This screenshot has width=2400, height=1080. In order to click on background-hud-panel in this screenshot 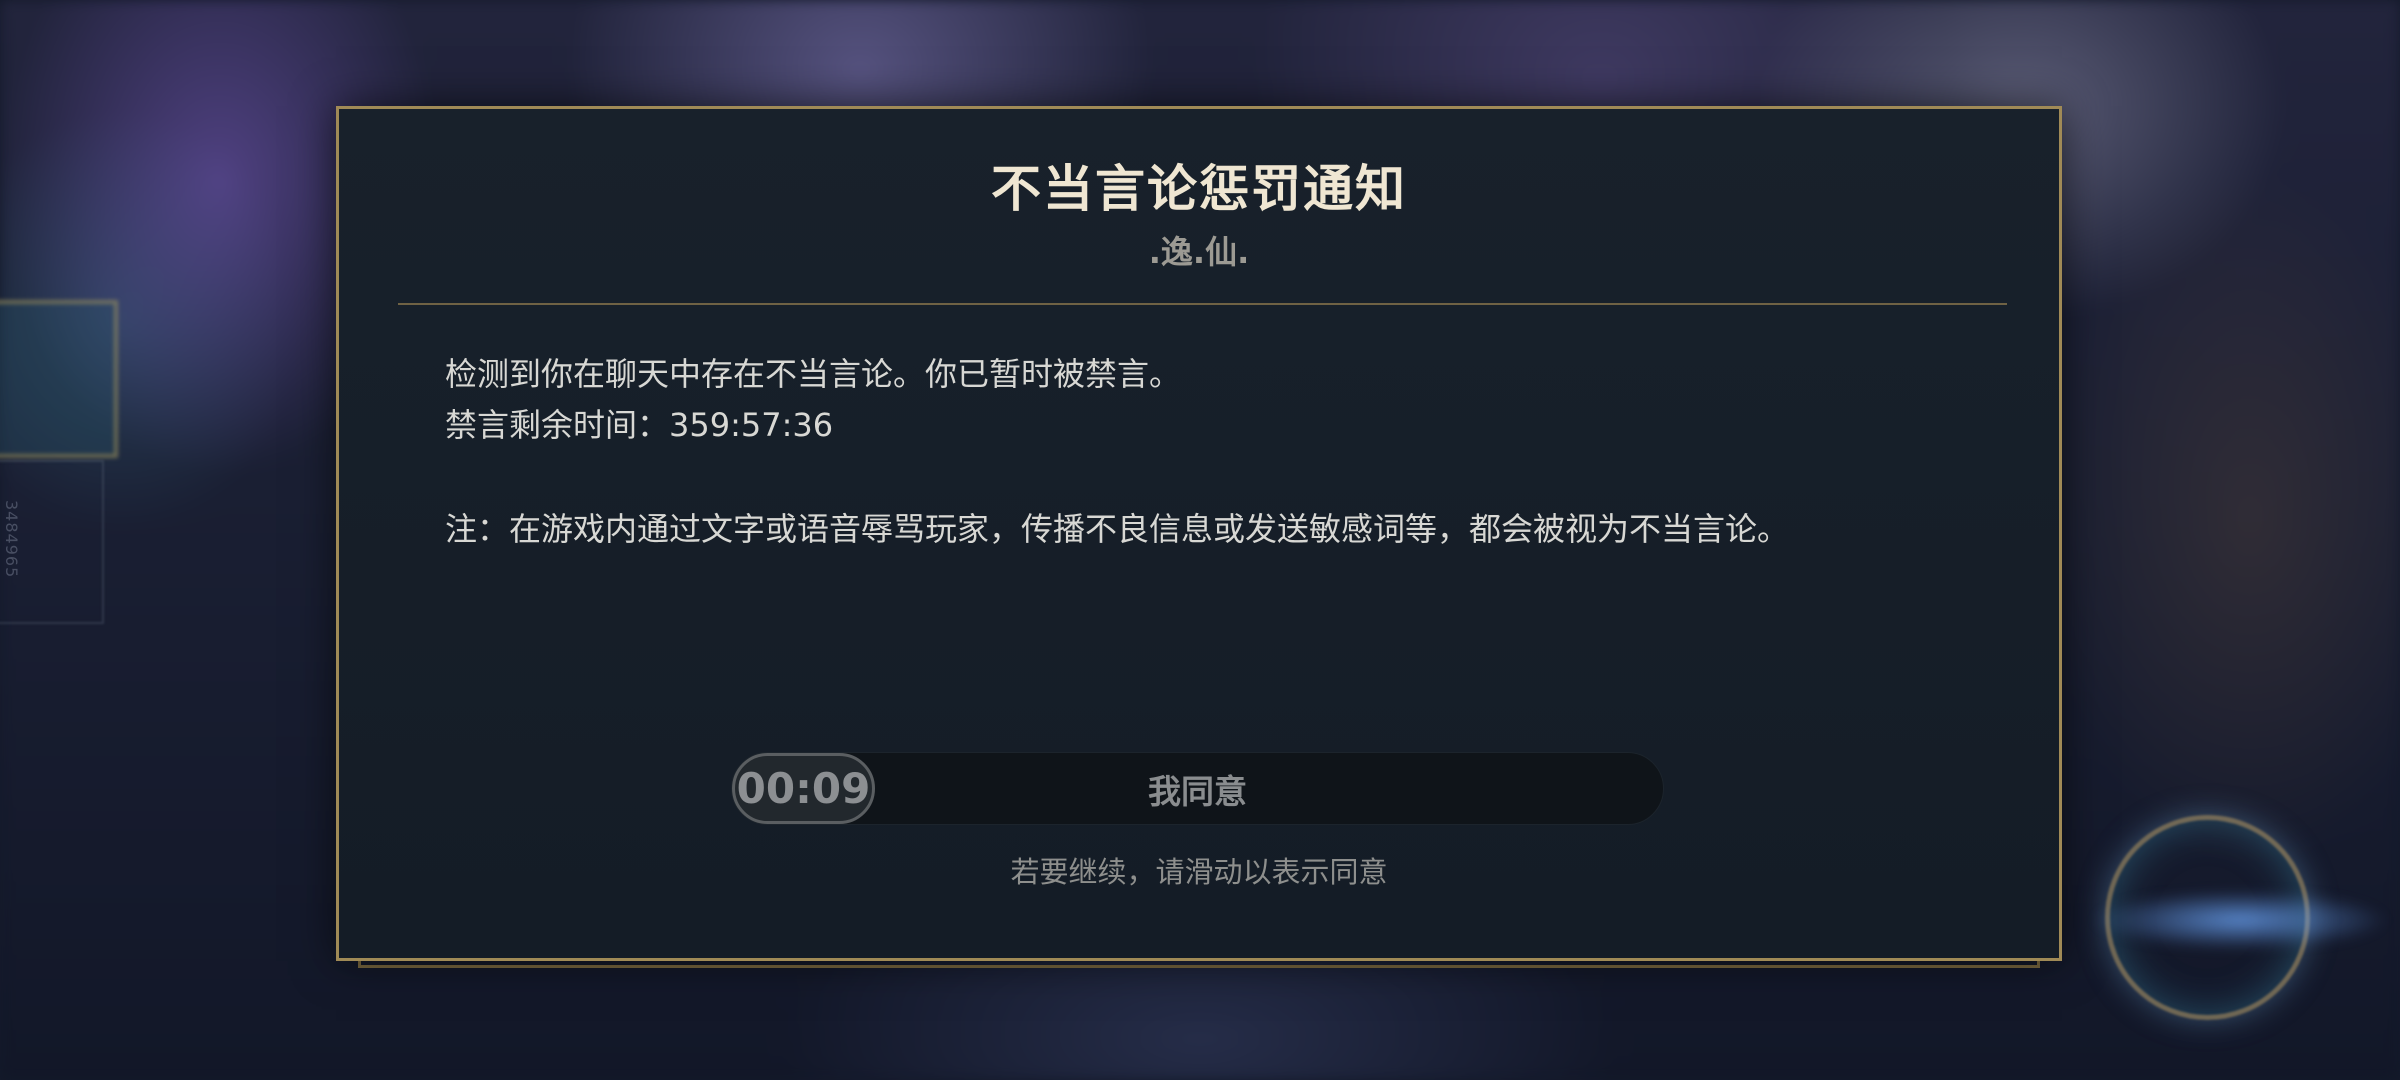, I will do `click(59, 379)`.